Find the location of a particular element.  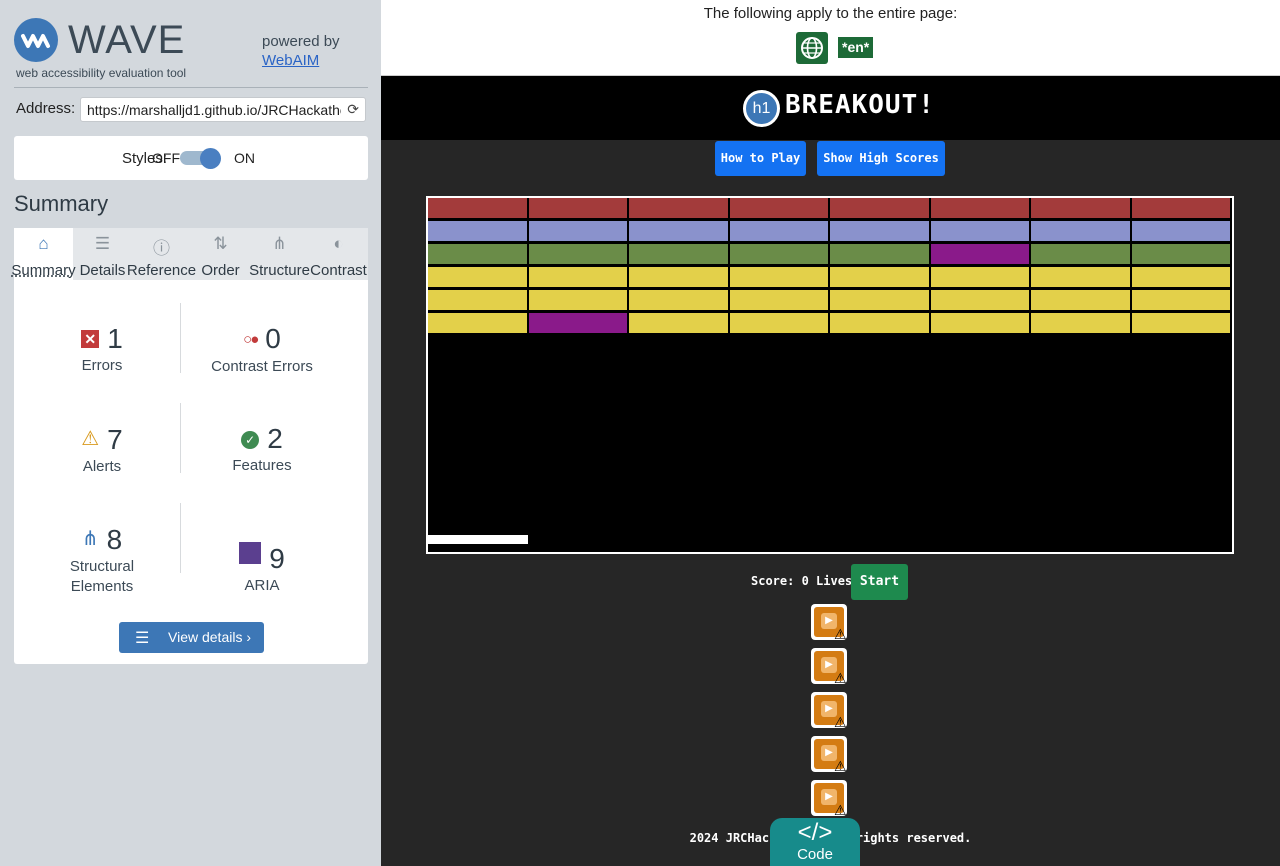

order-icon: ⇅ is located at coordinates (220, 243).